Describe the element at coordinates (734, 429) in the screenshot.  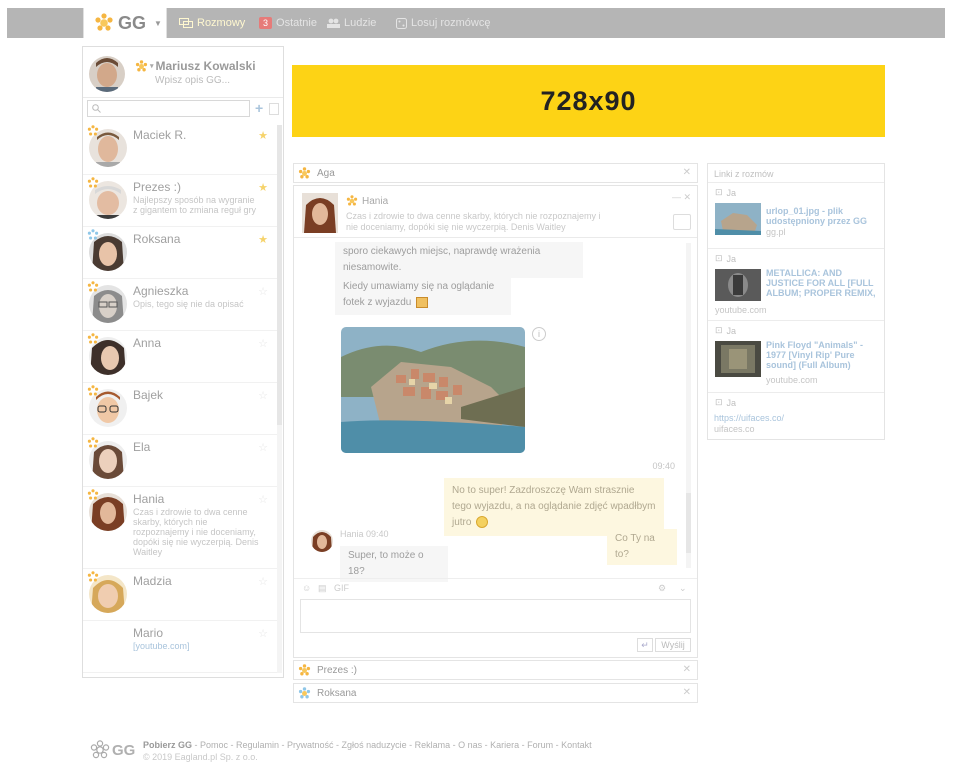
I see `link-domain: uifaces.co` at that location.